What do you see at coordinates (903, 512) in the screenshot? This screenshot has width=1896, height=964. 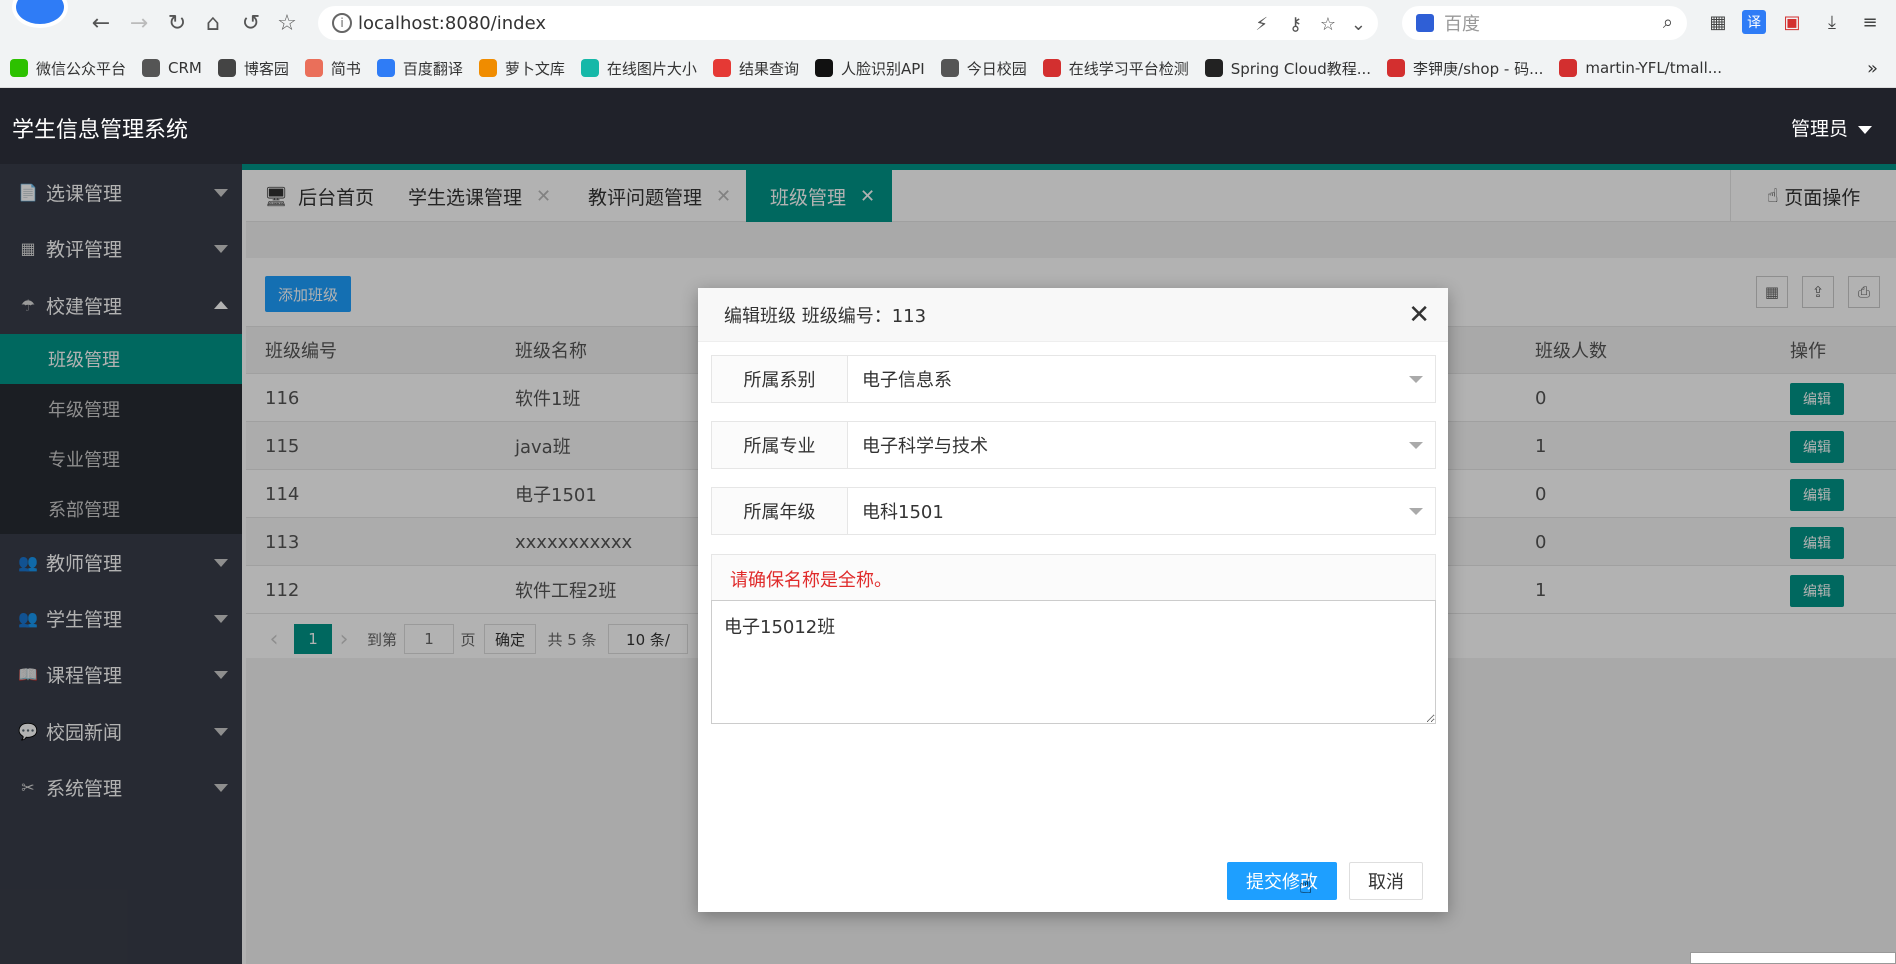 I see `grade-value: 电科1501` at bounding box center [903, 512].